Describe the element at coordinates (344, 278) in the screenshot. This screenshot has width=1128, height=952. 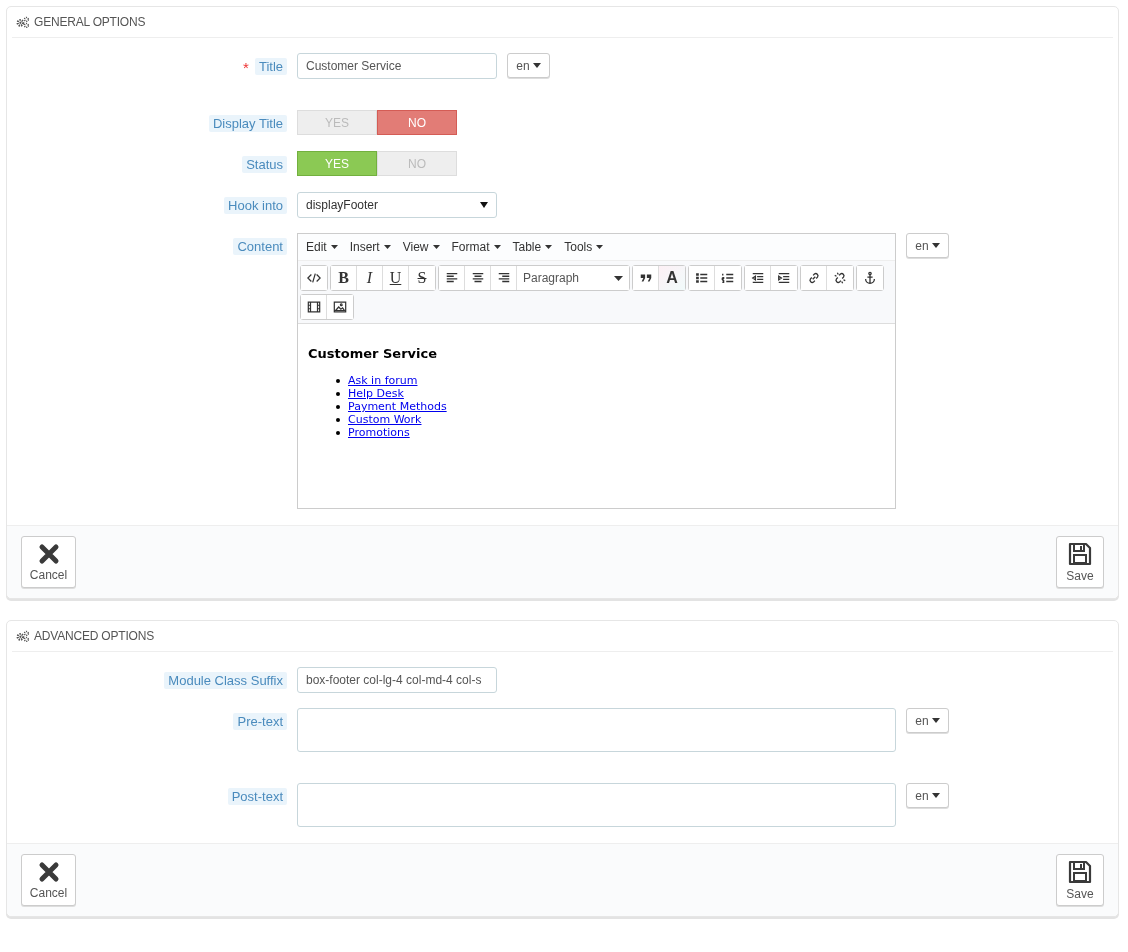
I see `bold-button: B` at that location.